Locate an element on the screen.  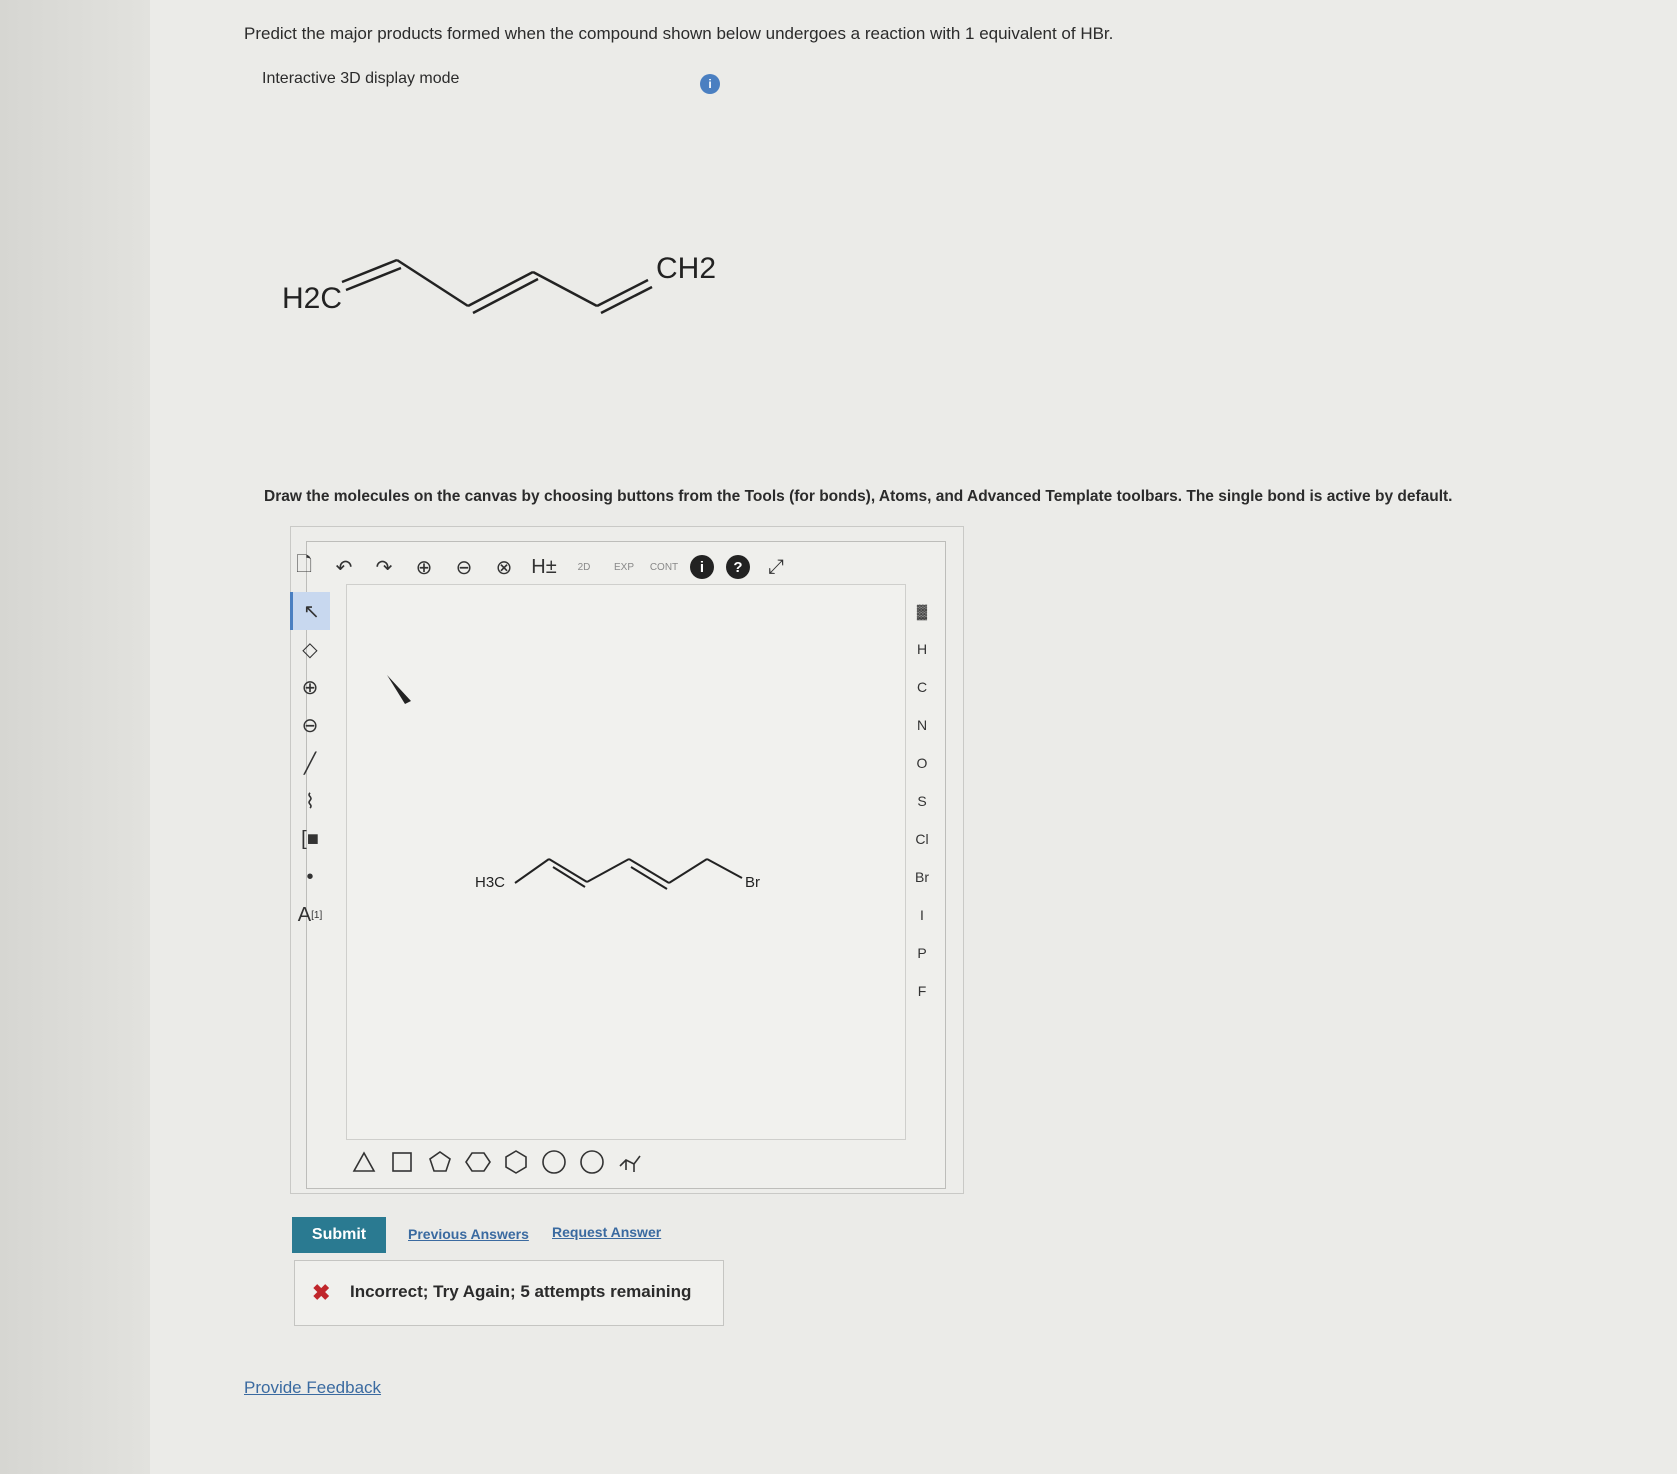
drawing-canvas: H3C Br is located at coordinates (626, 862).